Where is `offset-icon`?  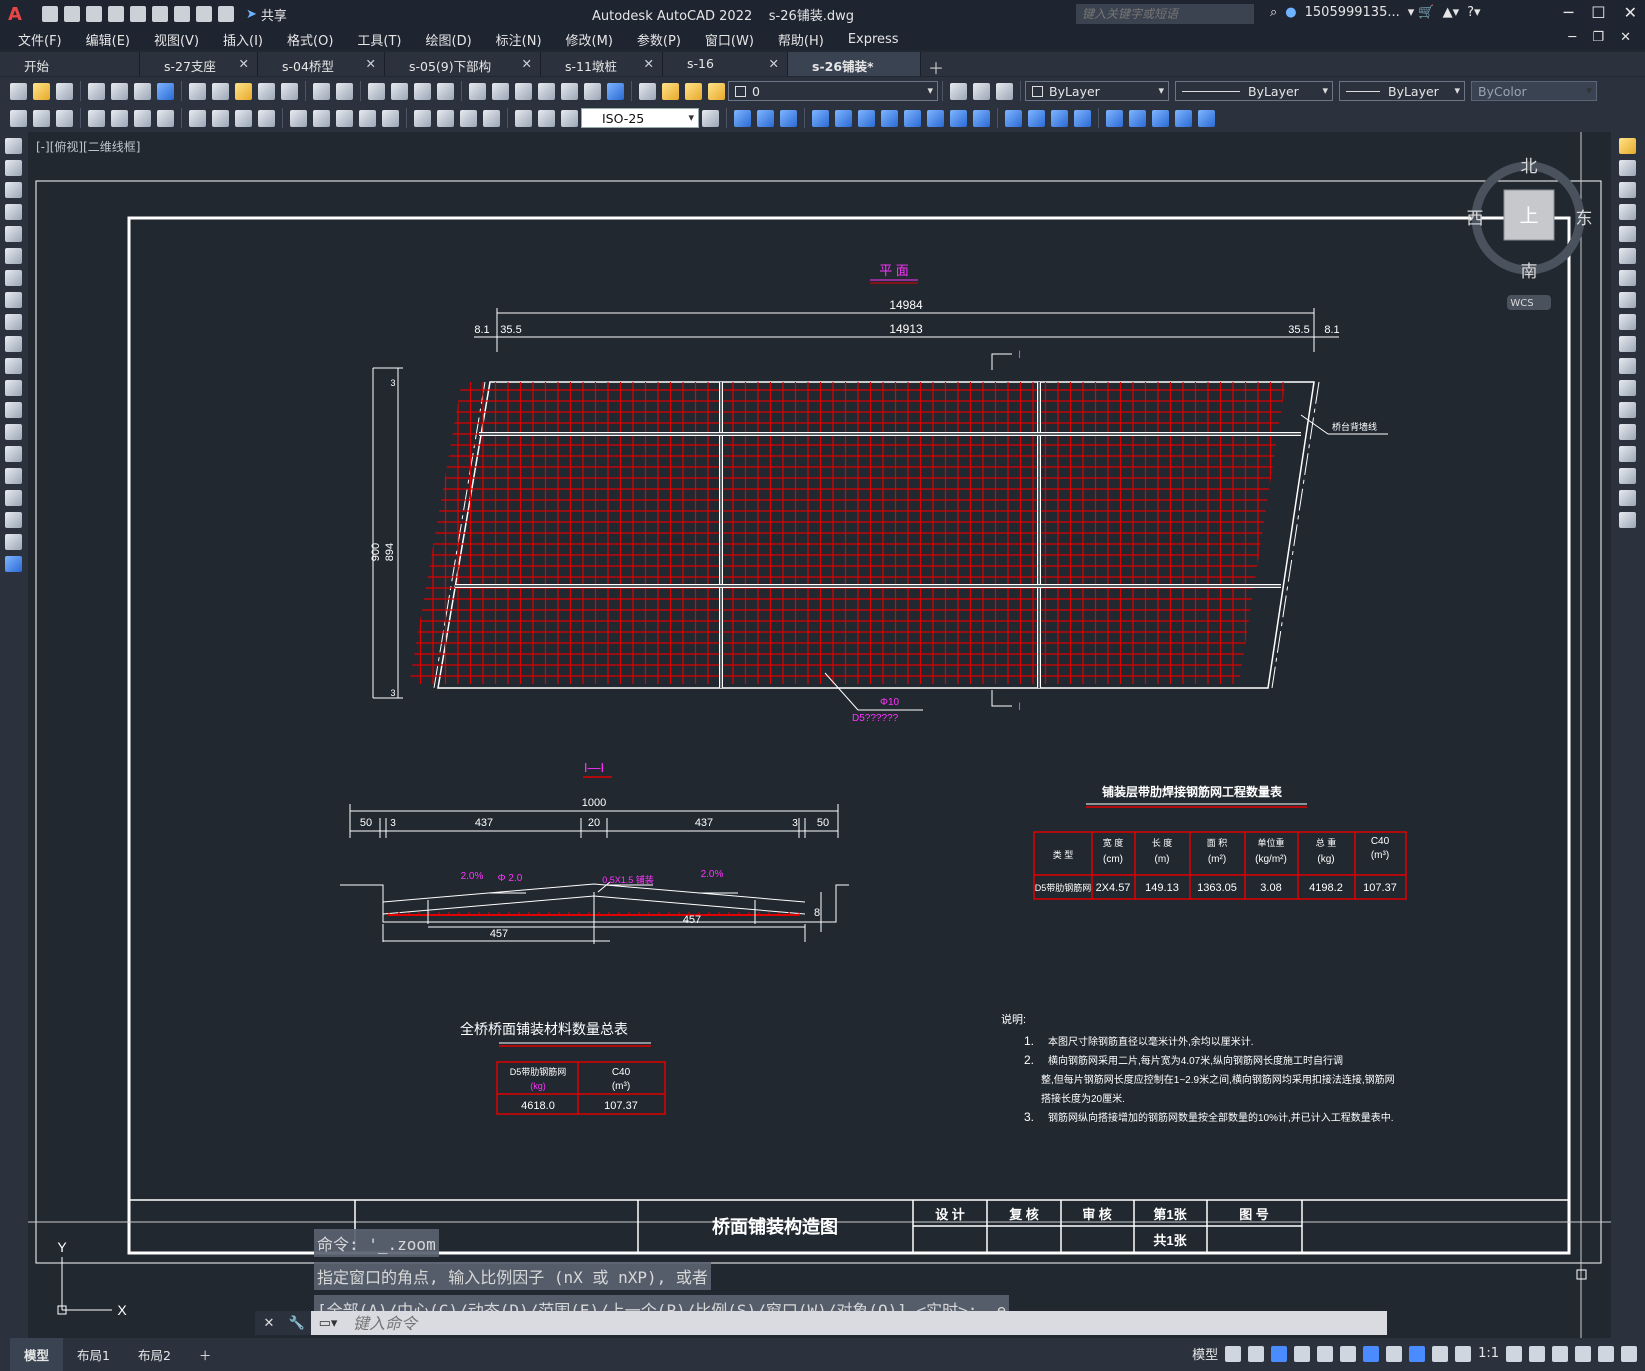 offset-icon is located at coordinates (1627, 212).